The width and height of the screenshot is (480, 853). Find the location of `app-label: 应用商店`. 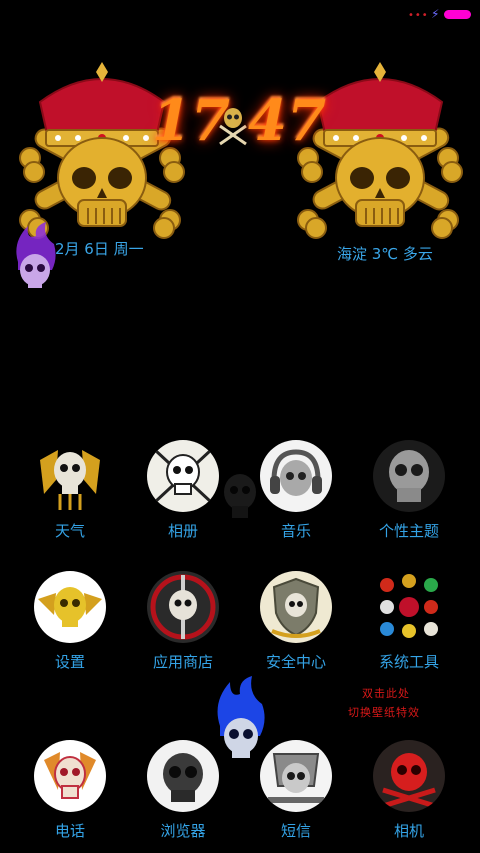

app-label: 应用商店 is located at coordinates (182, 662).